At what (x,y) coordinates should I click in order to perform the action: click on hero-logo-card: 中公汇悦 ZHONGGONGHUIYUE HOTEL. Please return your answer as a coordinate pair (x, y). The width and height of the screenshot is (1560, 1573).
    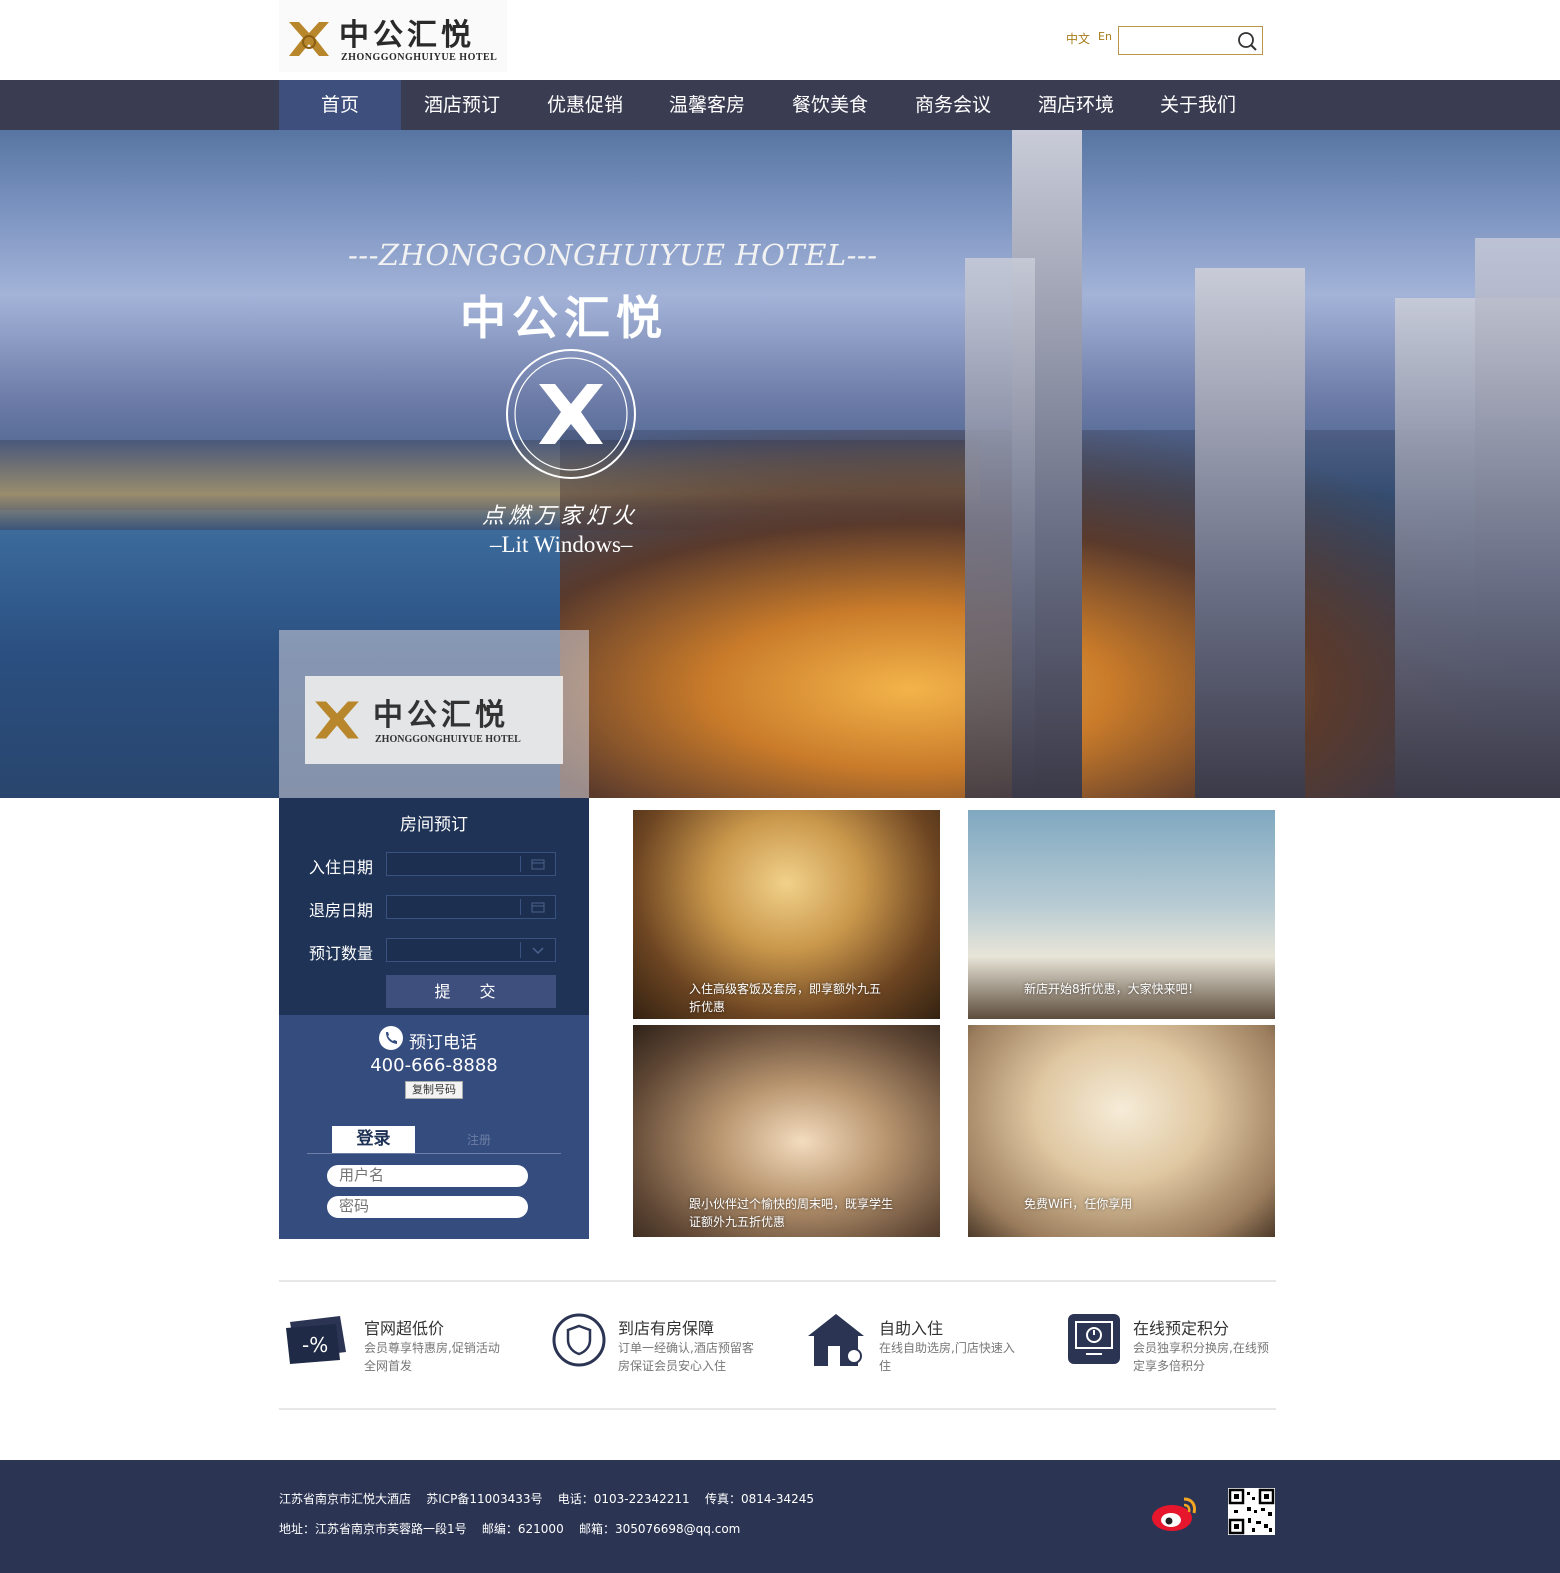
    Looking at the image, I should click on (434, 720).